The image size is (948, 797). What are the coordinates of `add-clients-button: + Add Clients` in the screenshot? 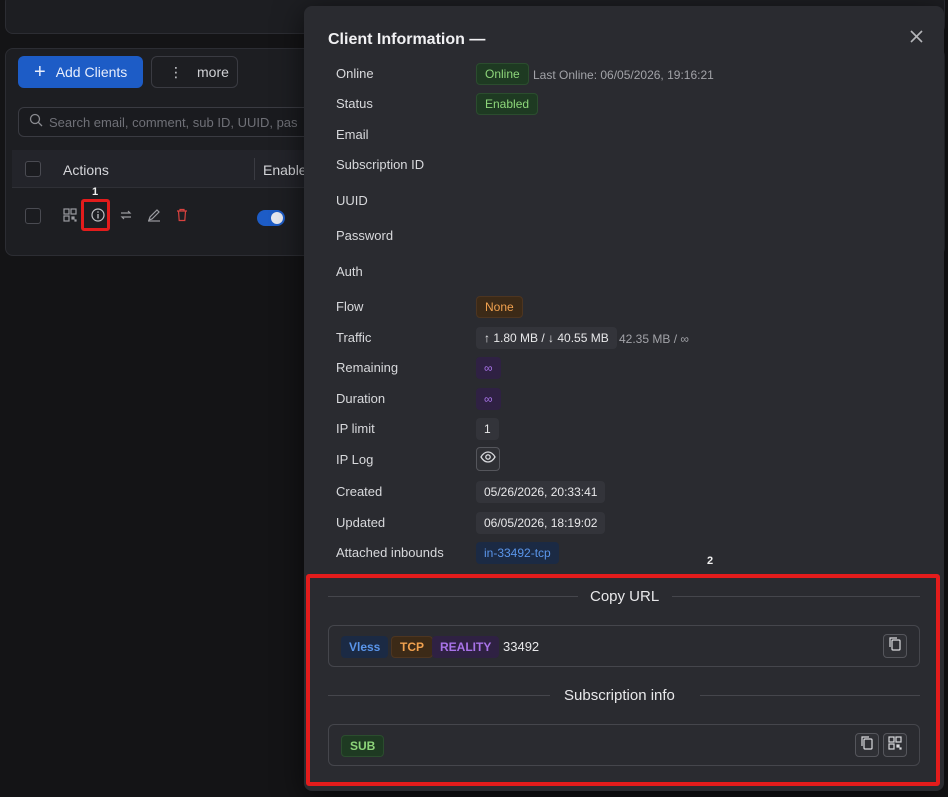 It's located at (80, 72).